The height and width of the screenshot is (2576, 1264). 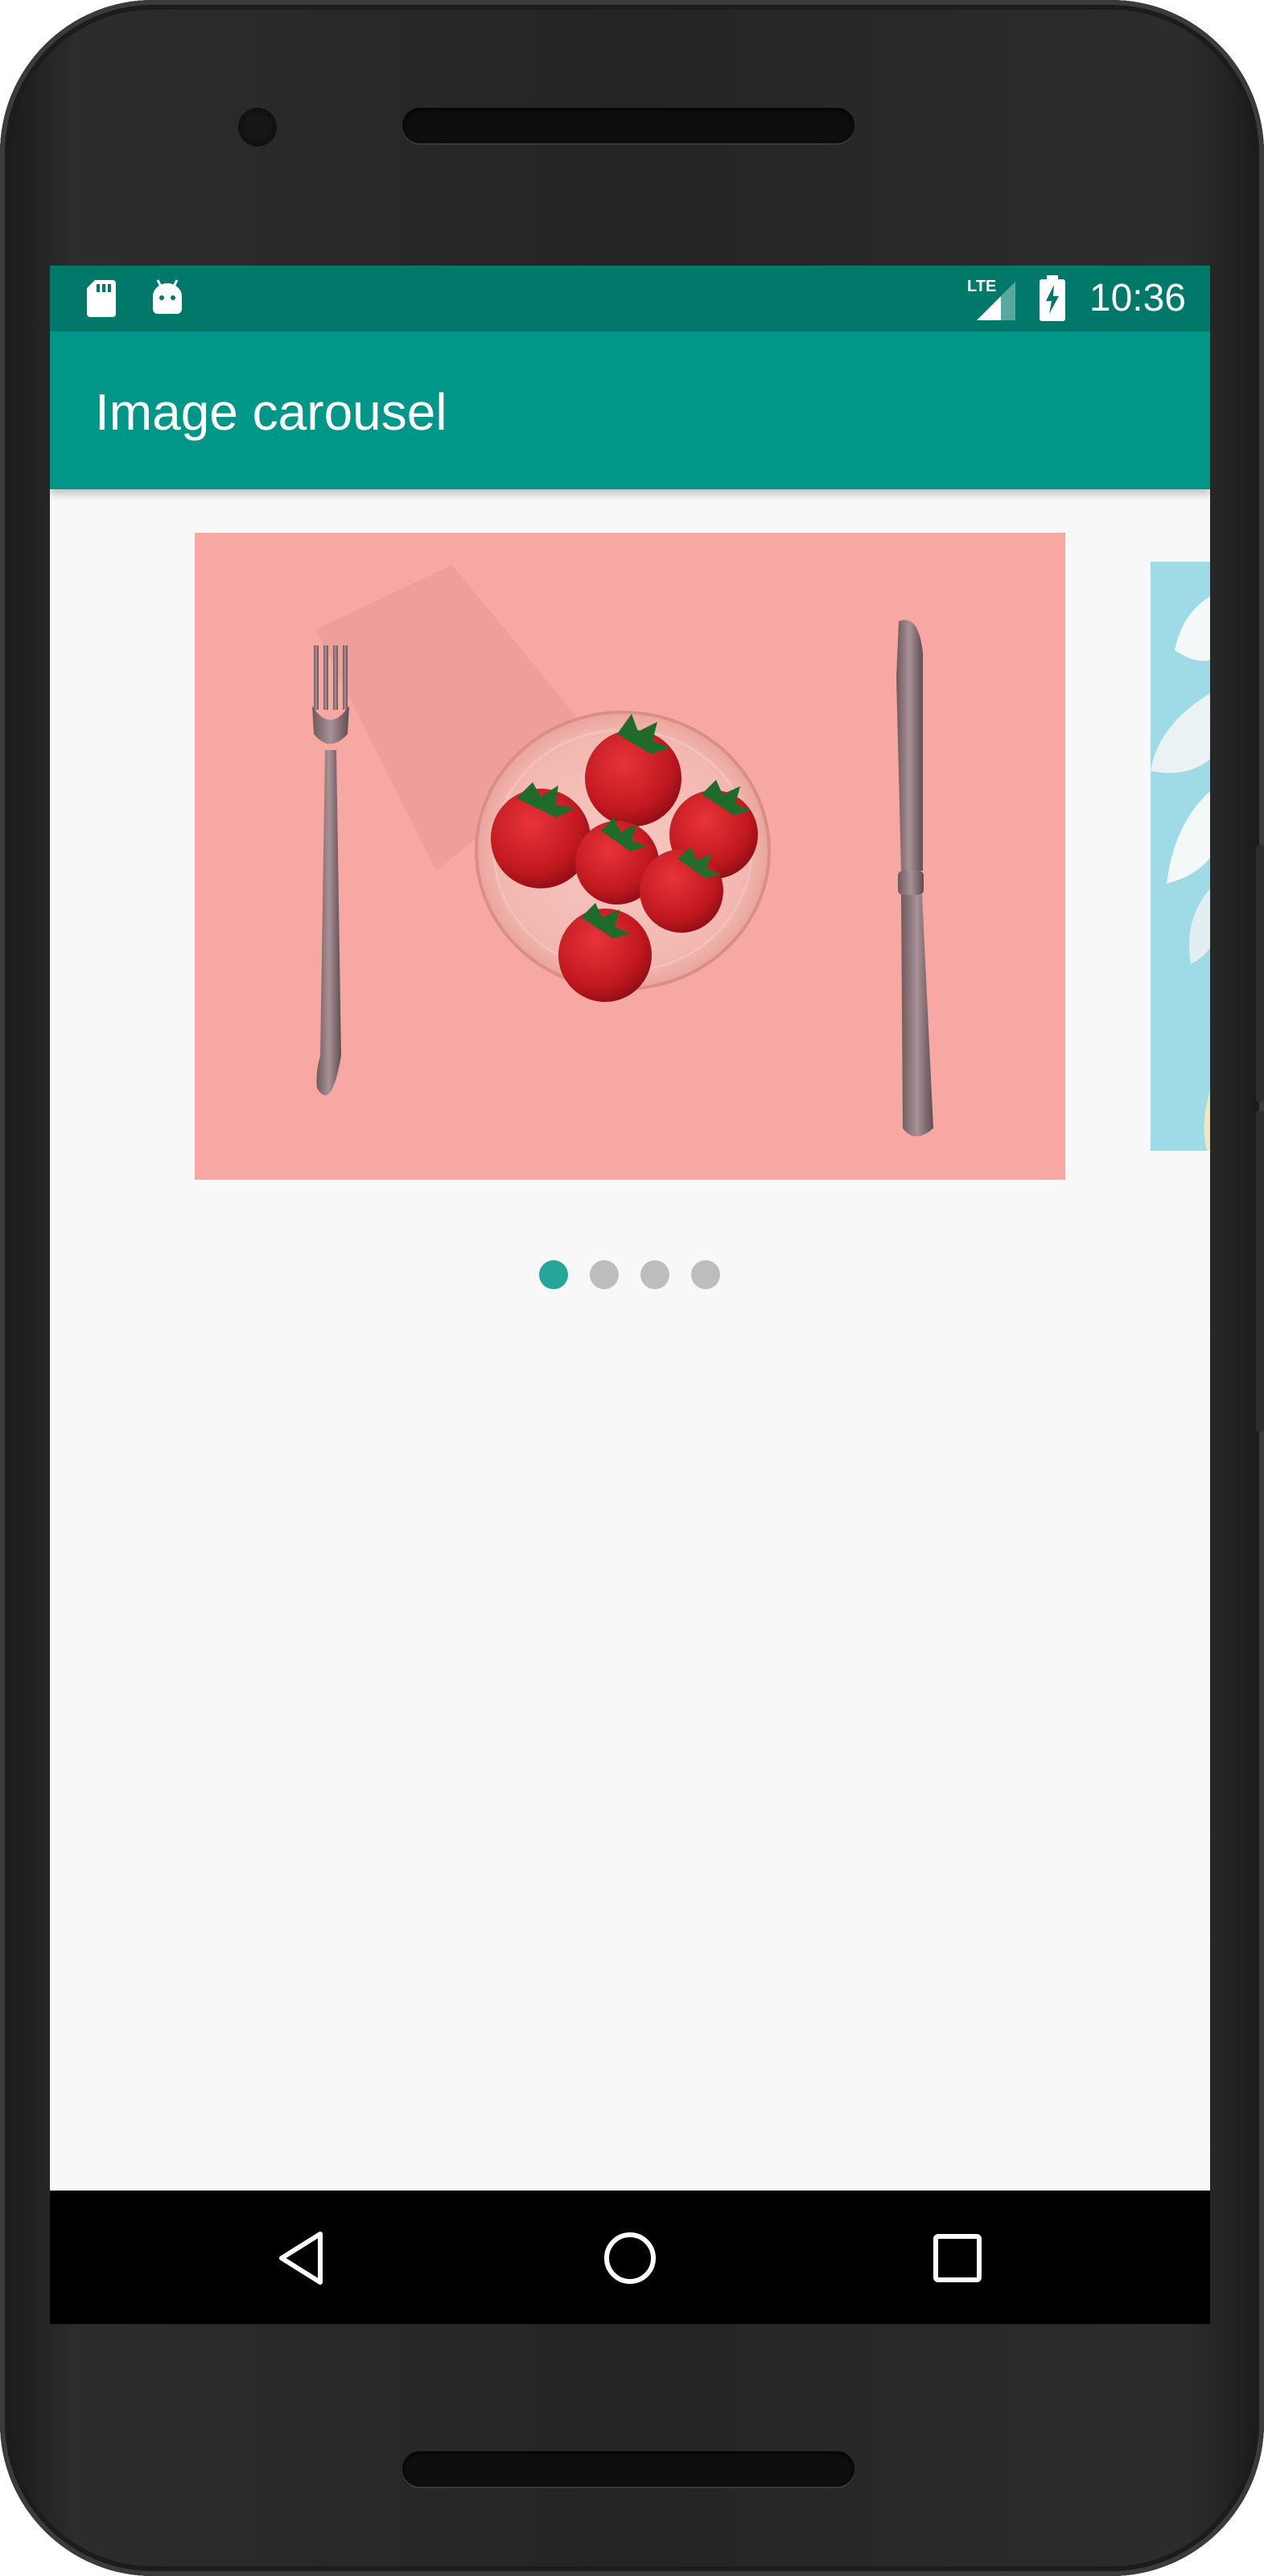 What do you see at coordinates (1138, 298) in the screenshot?
I see `status-clock: 10:36` at bounding box center [1138, 298].